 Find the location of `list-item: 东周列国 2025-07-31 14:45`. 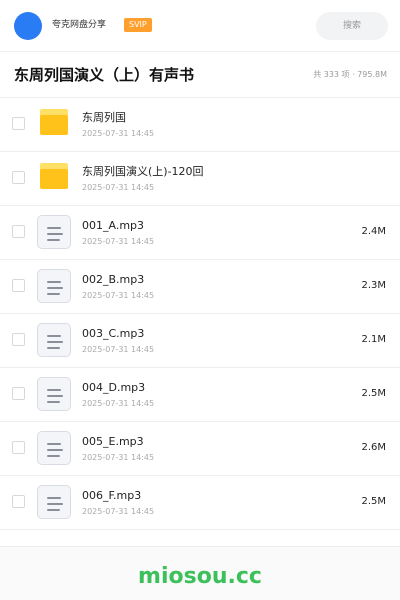

list-item: 东周列国 2025-07-31 14:45 is located at coordinates (200, 125).